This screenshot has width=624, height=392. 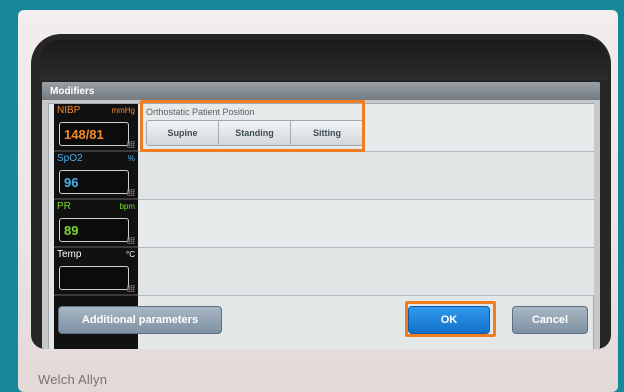 I want to click on screen-top-area, so click(x=323, y=60).